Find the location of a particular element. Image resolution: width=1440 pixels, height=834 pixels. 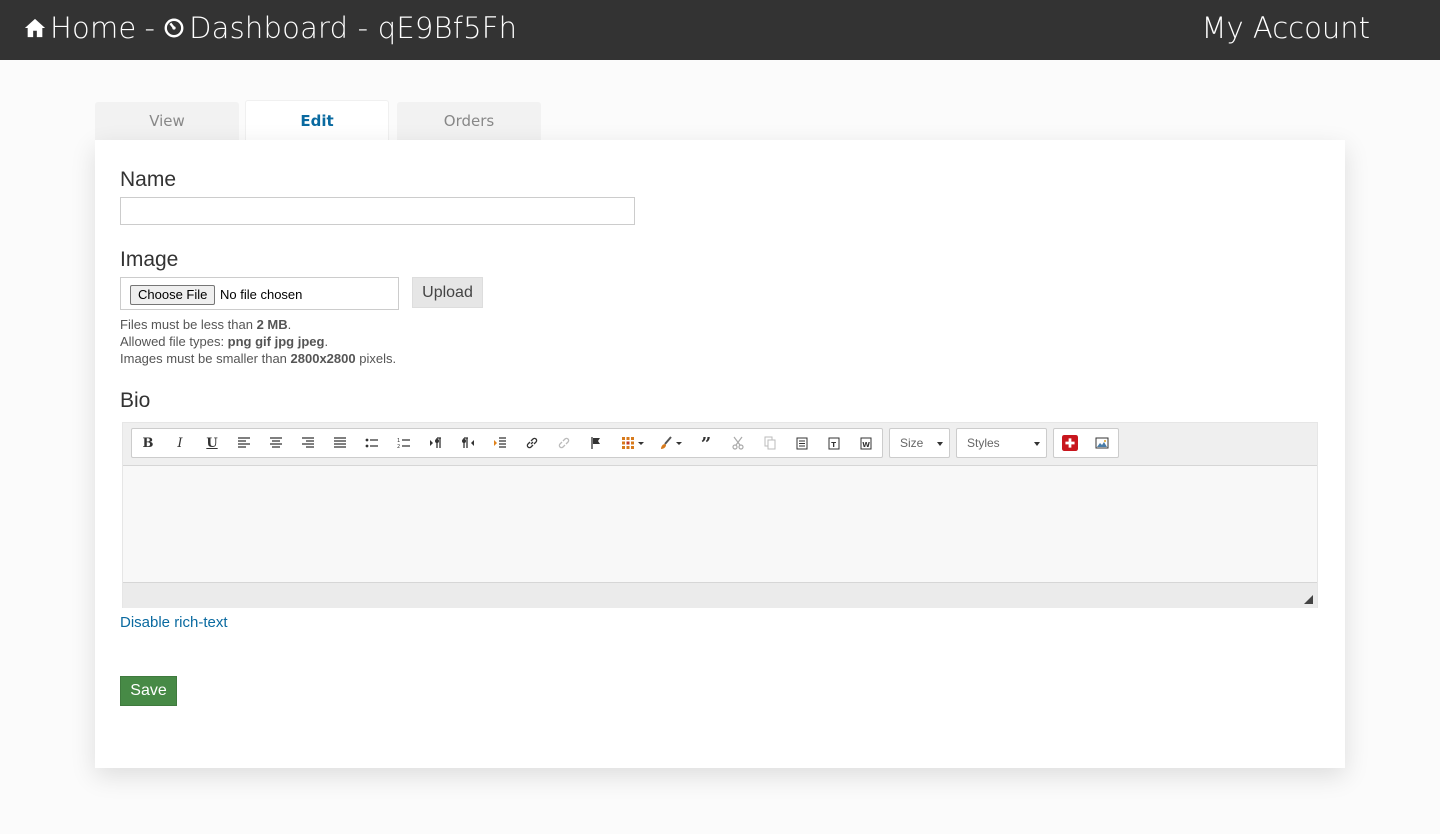

paintbrush-icon is located at coordinates (666, 442).